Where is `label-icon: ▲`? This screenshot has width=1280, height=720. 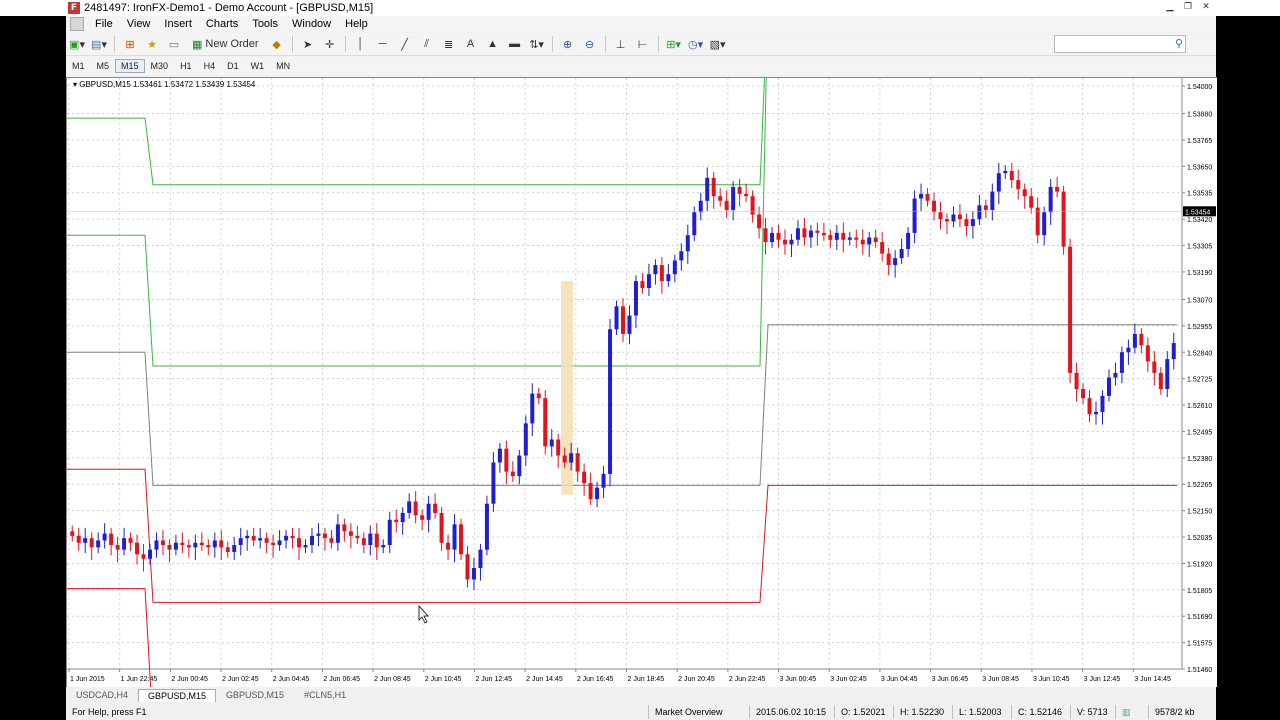 label-icon: ▲ is located at coordinates (493, 44).